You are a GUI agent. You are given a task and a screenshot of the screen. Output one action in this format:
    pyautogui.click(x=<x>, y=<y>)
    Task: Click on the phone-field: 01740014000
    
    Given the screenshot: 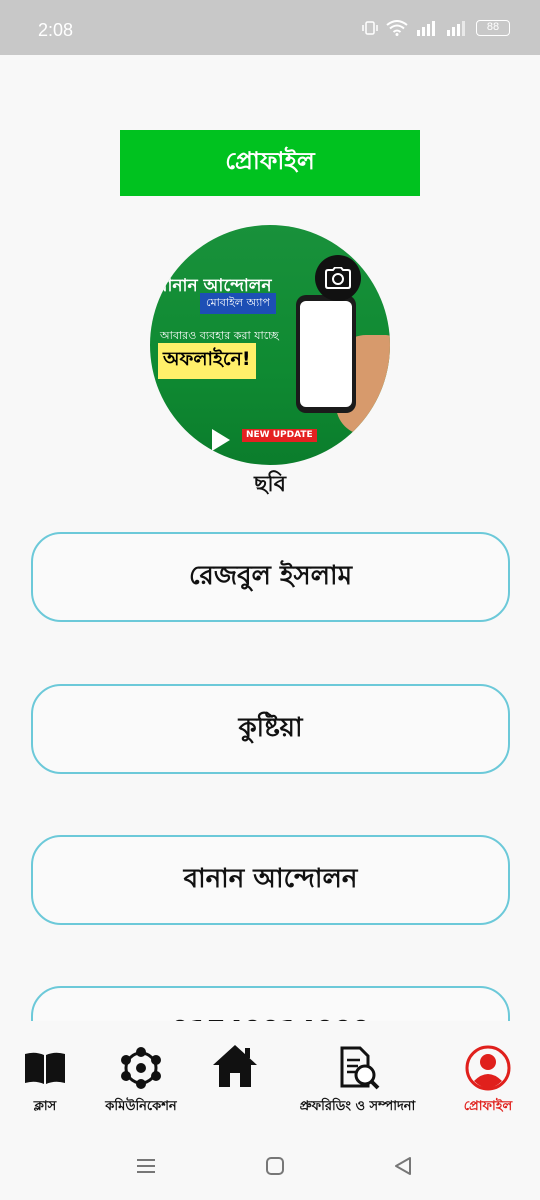 What is the action you would take?
    pyautogui.click(x=270, y=1003)
    